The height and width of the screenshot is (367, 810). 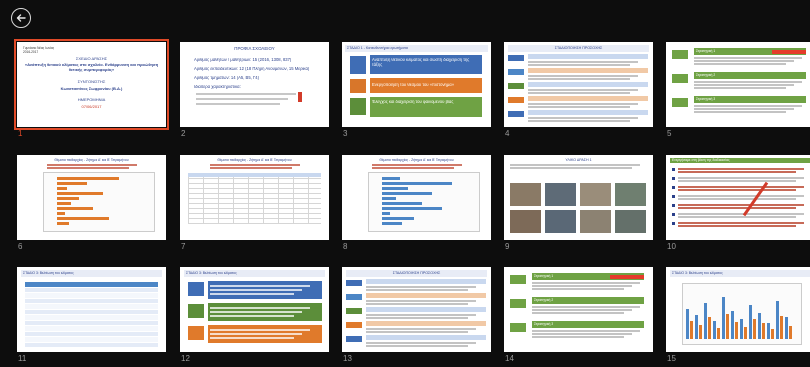 What do you see at coordinates (578, 90) in the screenshot?
I see `slide-thumbnail-4: ΣΤΑΔΙΟΠΟΙΗΣΗ ΠΡΟΣΟΧΗΣ 4` at bounding box center [578, 90].